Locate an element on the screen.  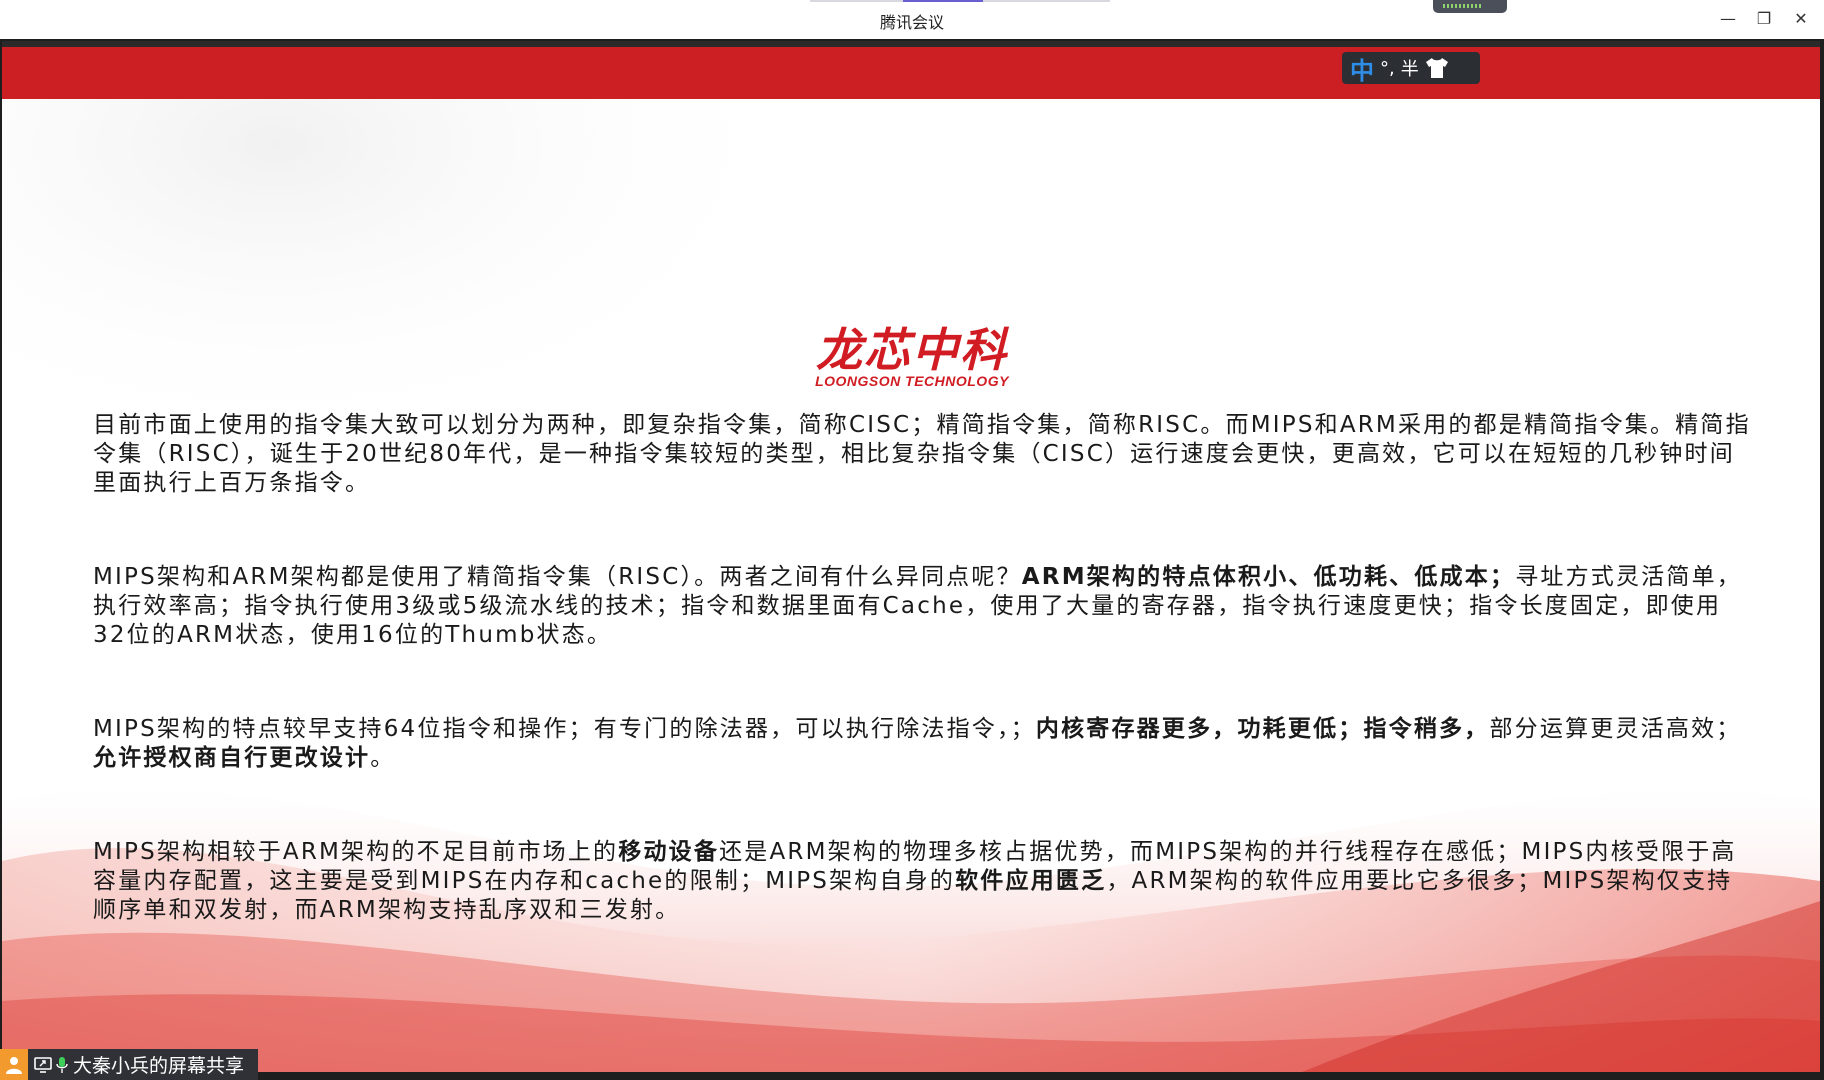
window-title: 腾讯会议 is located at coordinates (911, 22).